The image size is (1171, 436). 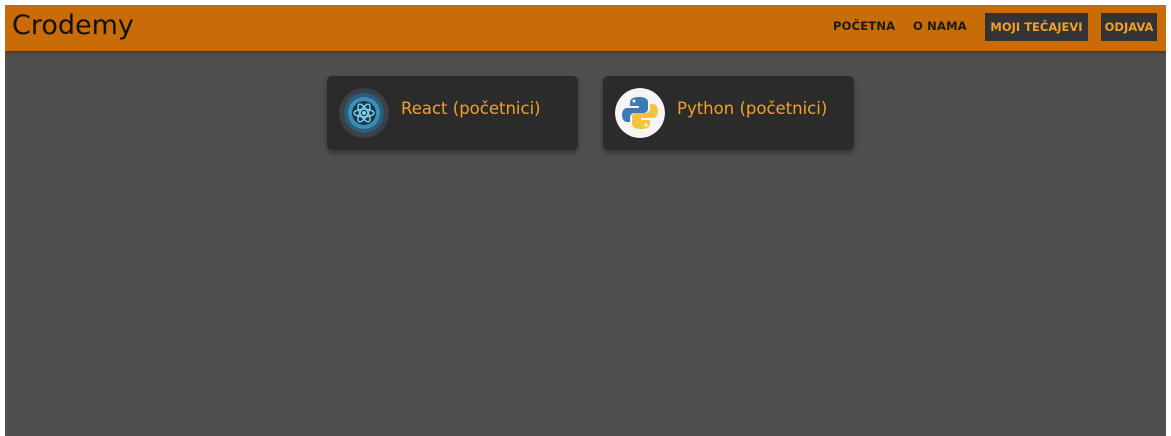 I want to click on course-card-python: Python (početnici), so click(x=728, y=113).